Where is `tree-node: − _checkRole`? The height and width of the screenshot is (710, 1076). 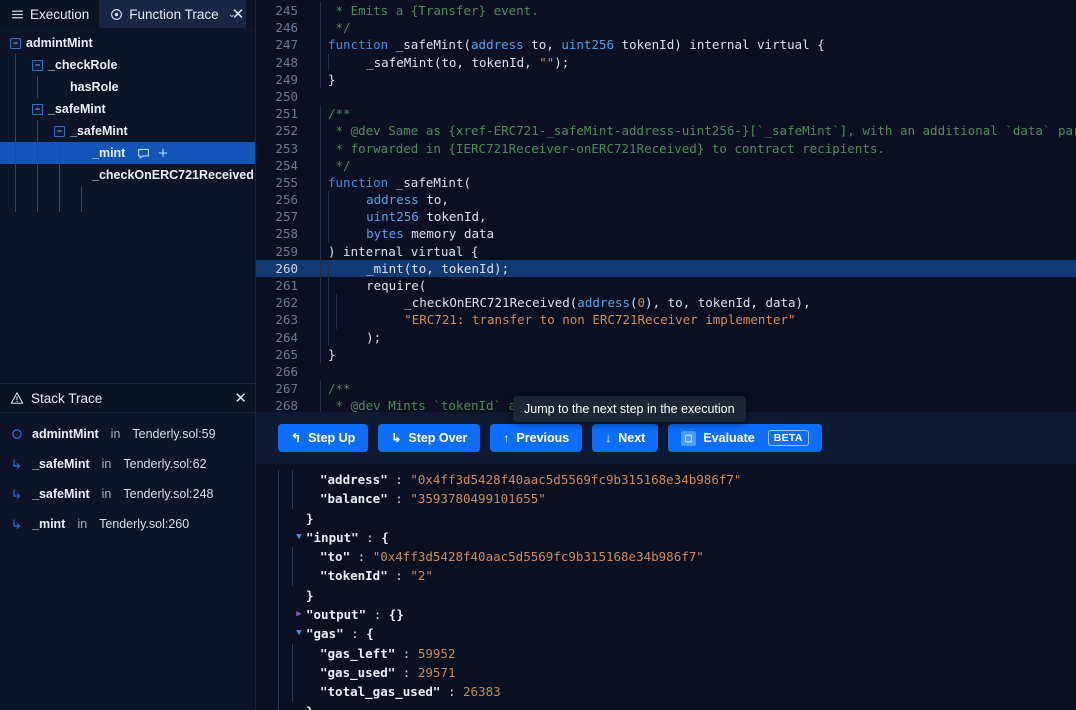 tree-node: − _checkRole is located at coordinates (127, 65).